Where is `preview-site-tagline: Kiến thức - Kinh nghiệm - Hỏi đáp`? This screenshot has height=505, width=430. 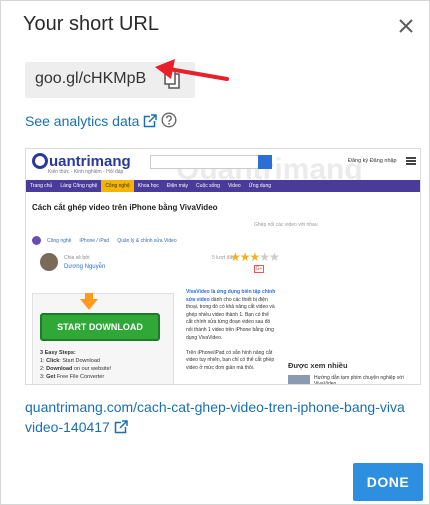
preview-site-tagline: Kiến thức - Kinh nghiệm - Hỏi đáp is located at coordinates (86, 172).